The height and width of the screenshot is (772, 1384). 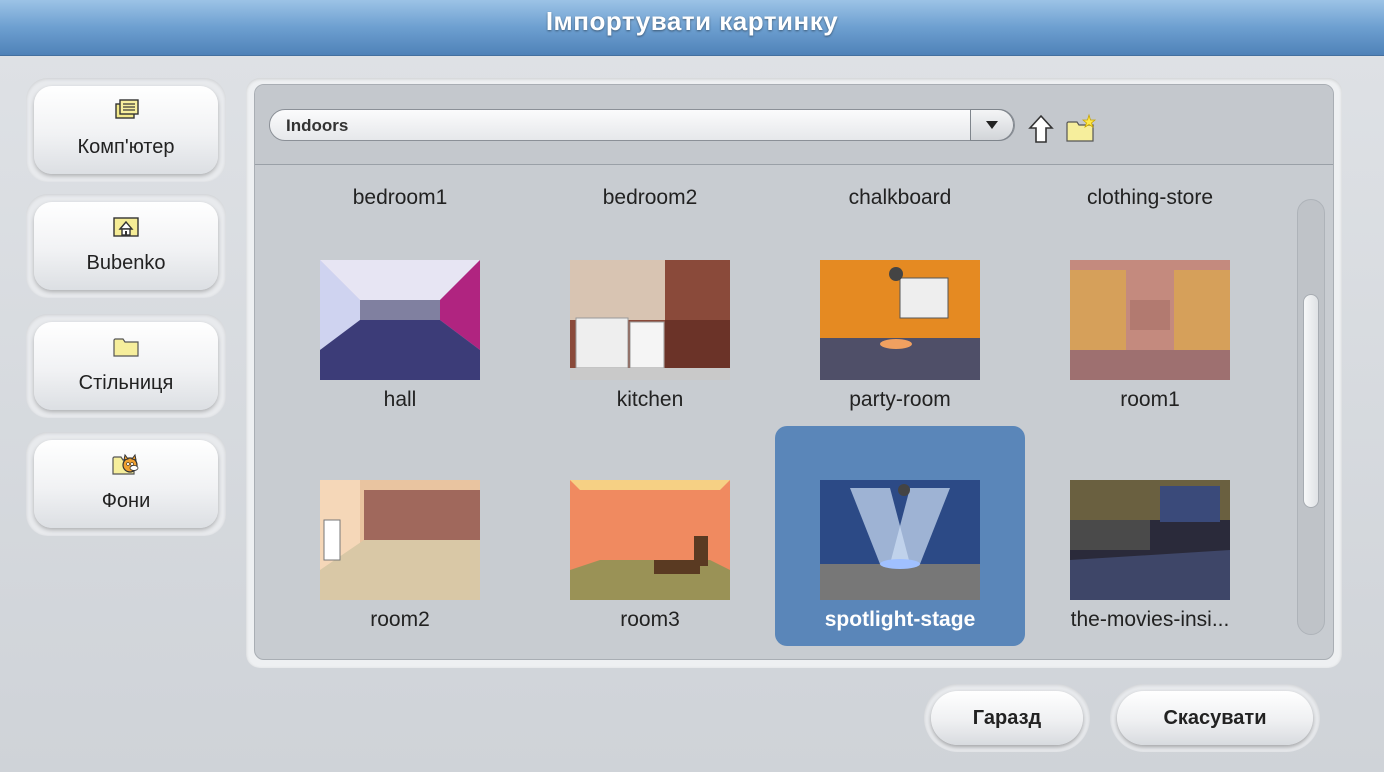 I want to click on thumbnail-label: room2, so click(x=400, y=619).